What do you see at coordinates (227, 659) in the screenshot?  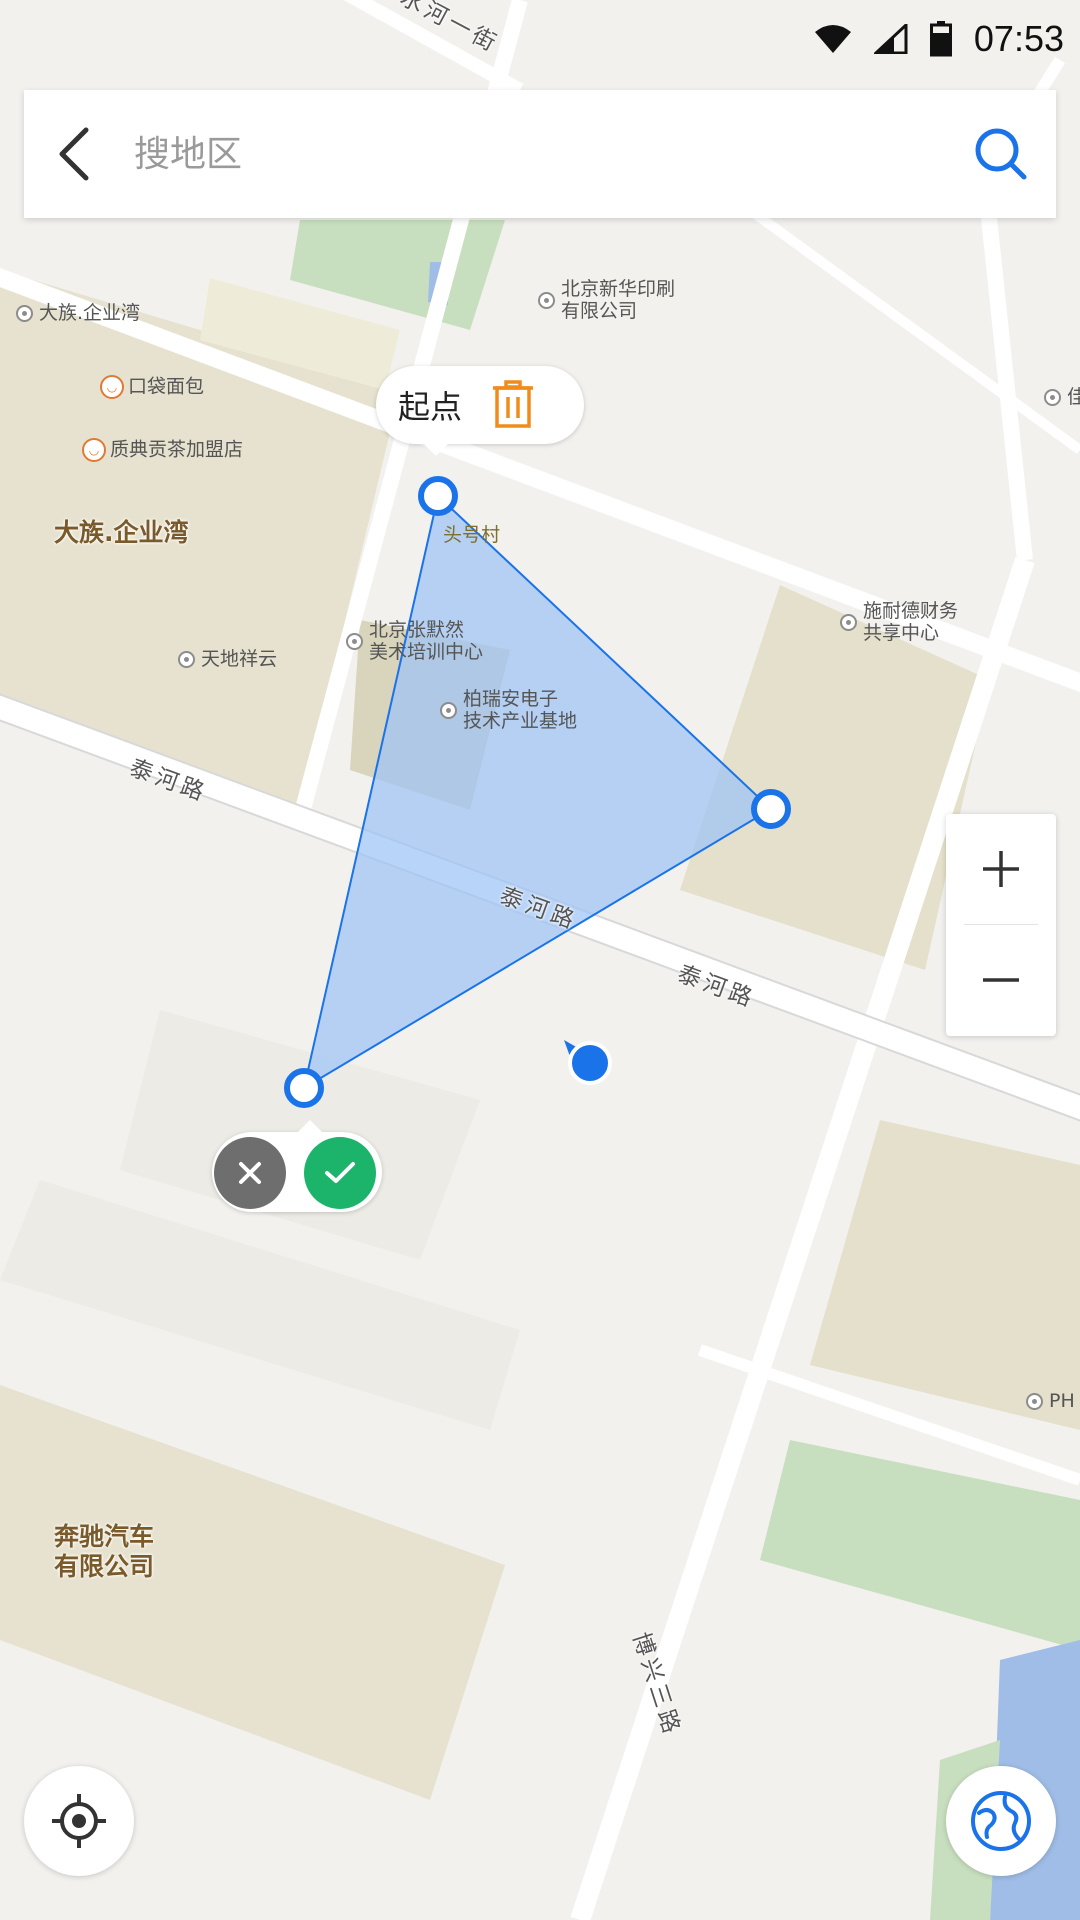 I see `poi-label: 天地祥云` at bounding box center [227, 659].